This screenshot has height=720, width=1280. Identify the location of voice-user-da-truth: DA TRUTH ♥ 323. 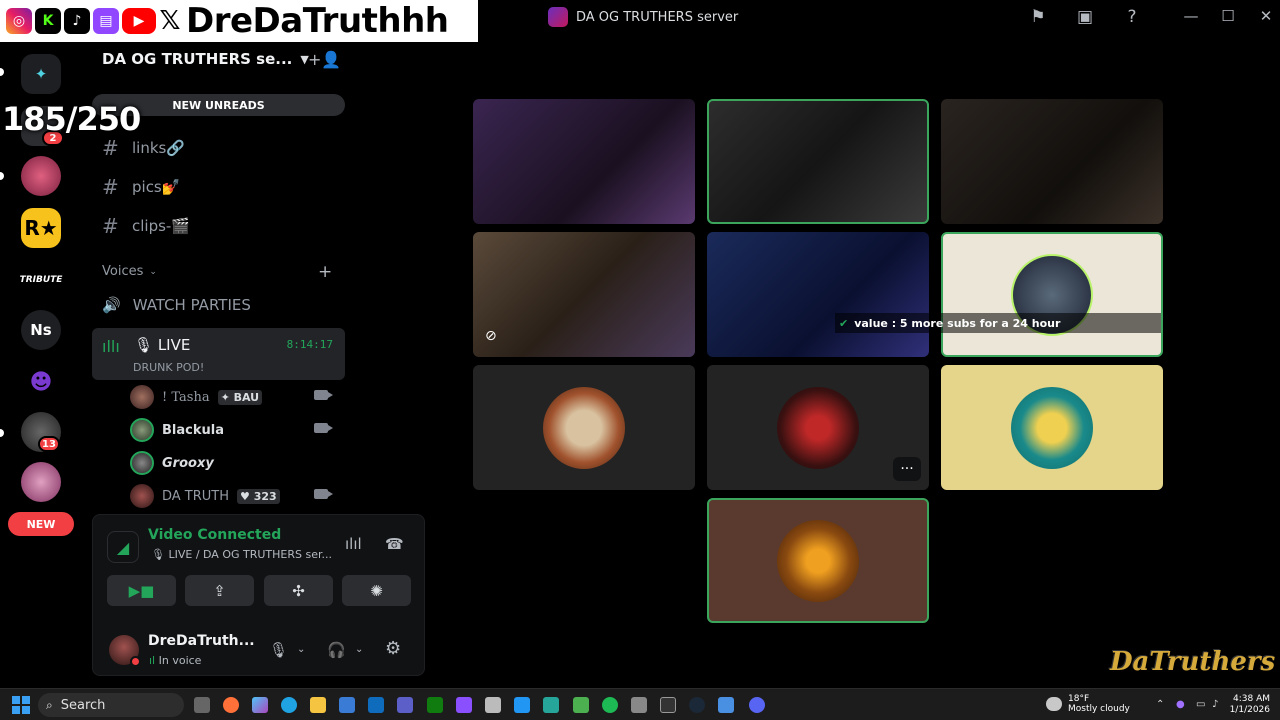
(233, 496).